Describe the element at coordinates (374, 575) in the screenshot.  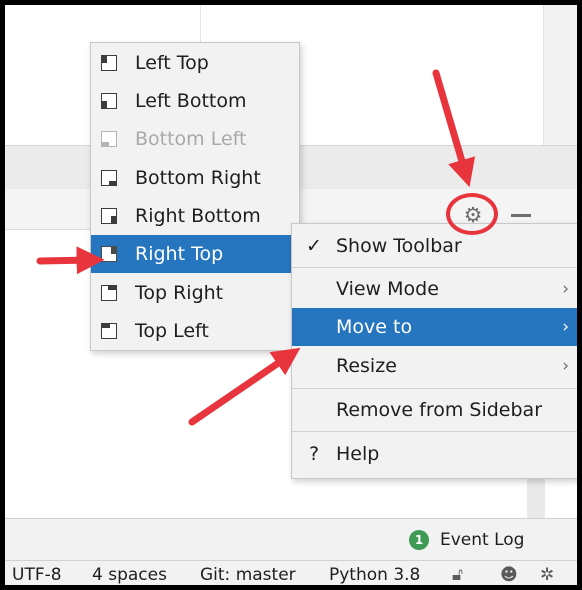
I see `interpreter-widget: Python 3.8` at that location.